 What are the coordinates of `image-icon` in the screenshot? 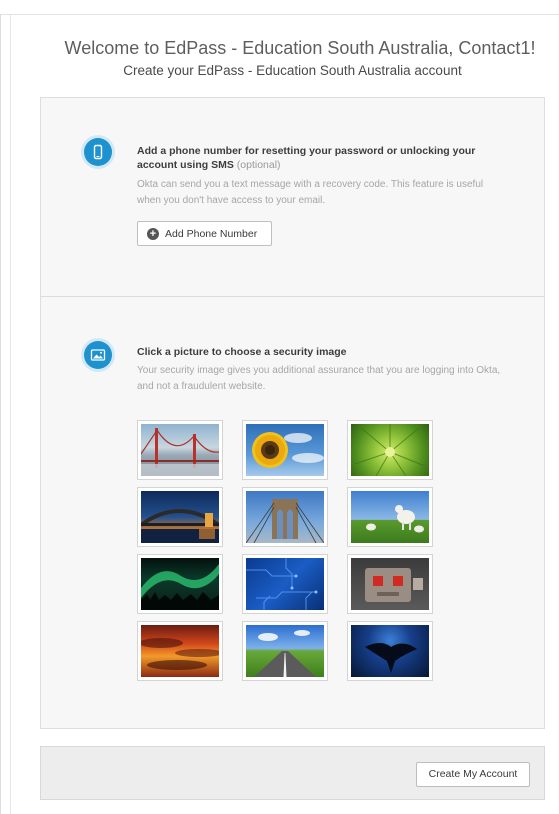 It's located at (98, 355).